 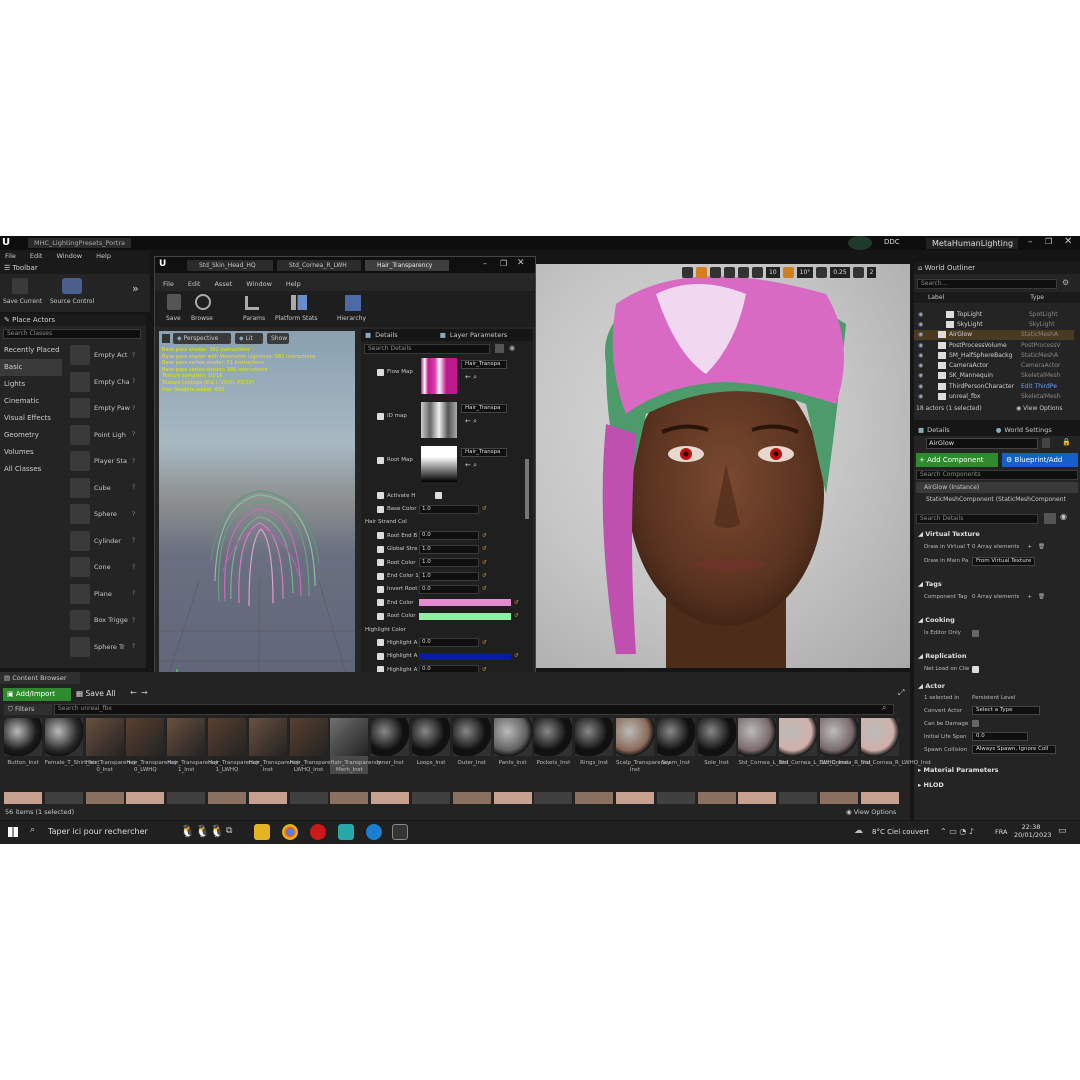 I want to click on taskbar-search-icon: ⌕, so click(x=32, y=830).